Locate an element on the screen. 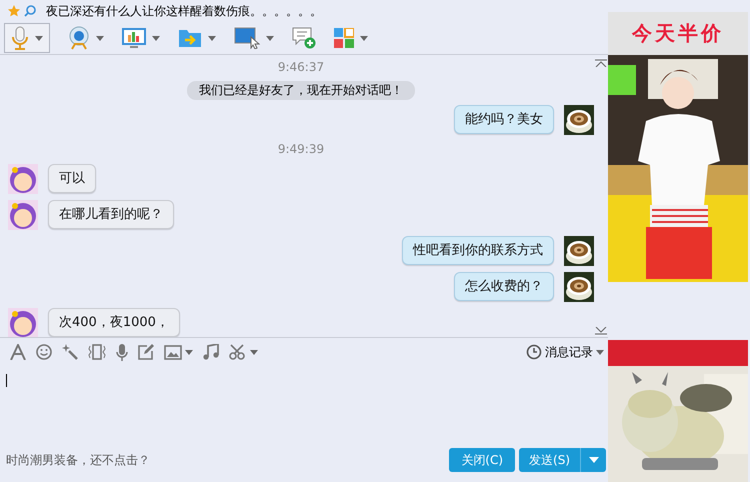 The image size is (750, 482). text-cursor is located at coordinates (6, 380).